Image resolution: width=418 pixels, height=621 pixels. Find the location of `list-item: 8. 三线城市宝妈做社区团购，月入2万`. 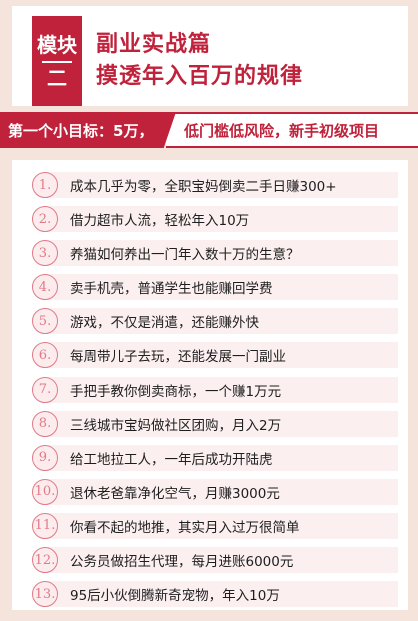

list-item: 8. 三线城市宝妈做社区团购，月入2万 is located at coordinates (210, 424).